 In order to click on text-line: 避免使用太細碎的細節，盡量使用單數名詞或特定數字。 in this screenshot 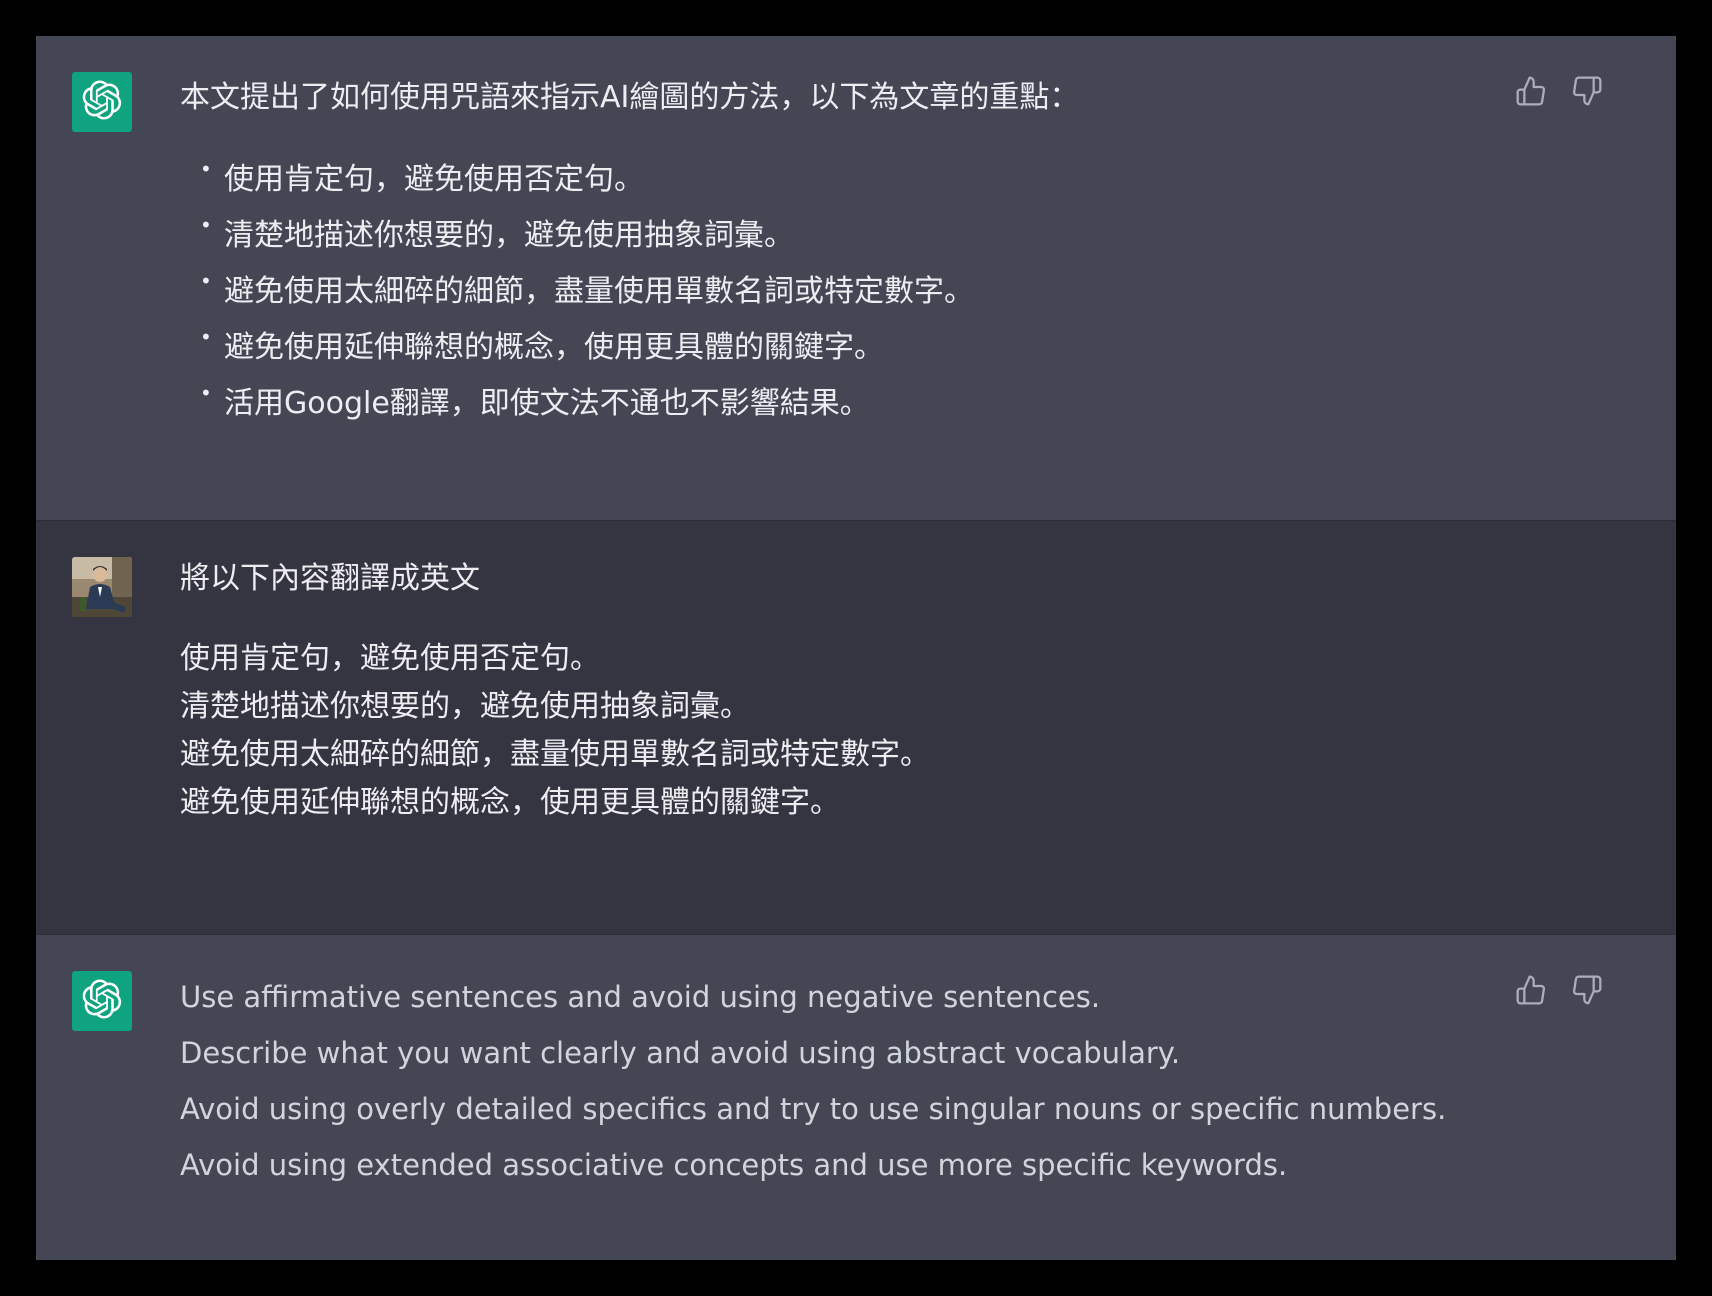, I will do `click(555, 754)`.